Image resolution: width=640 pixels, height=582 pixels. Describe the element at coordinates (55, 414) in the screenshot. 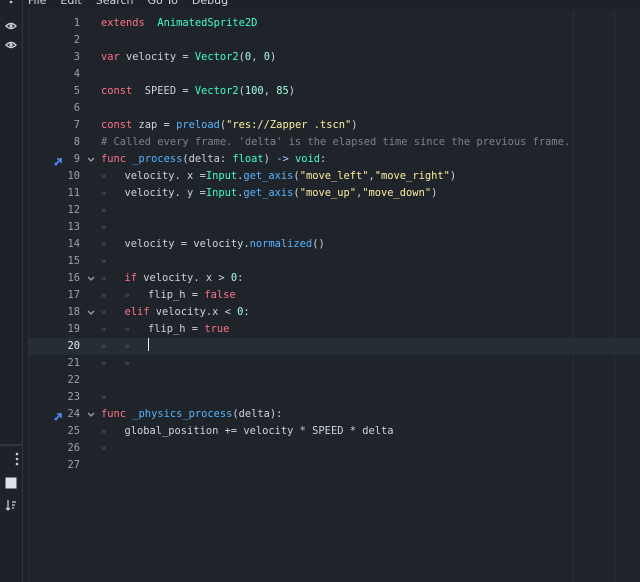

I see `line-gutter: 24` at that location.